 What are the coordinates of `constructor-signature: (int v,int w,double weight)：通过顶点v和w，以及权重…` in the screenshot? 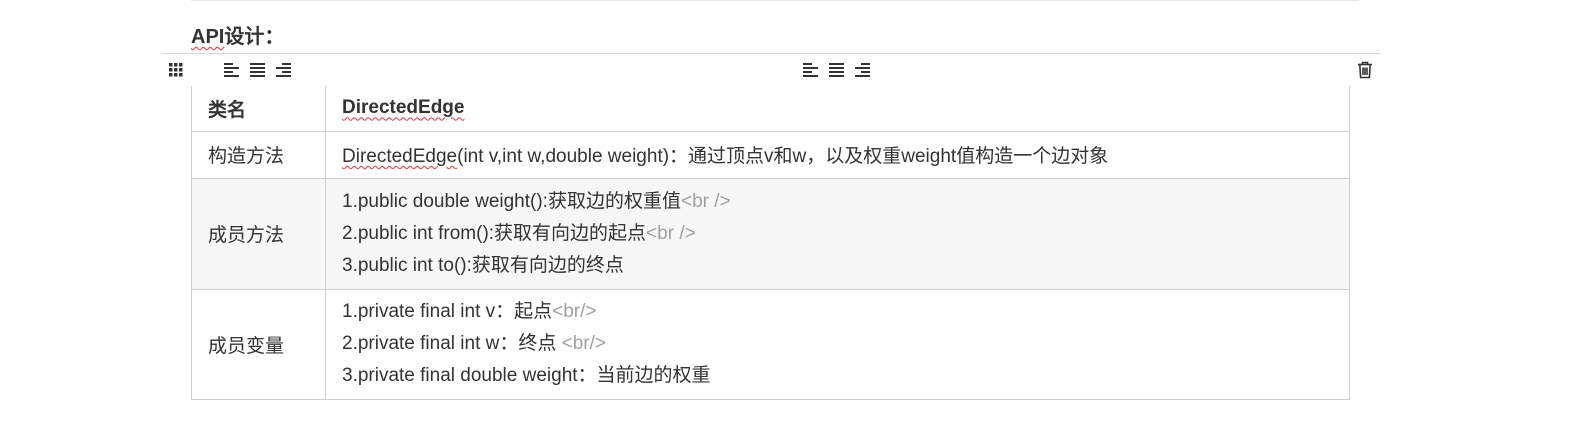 It's located at (783, 156).